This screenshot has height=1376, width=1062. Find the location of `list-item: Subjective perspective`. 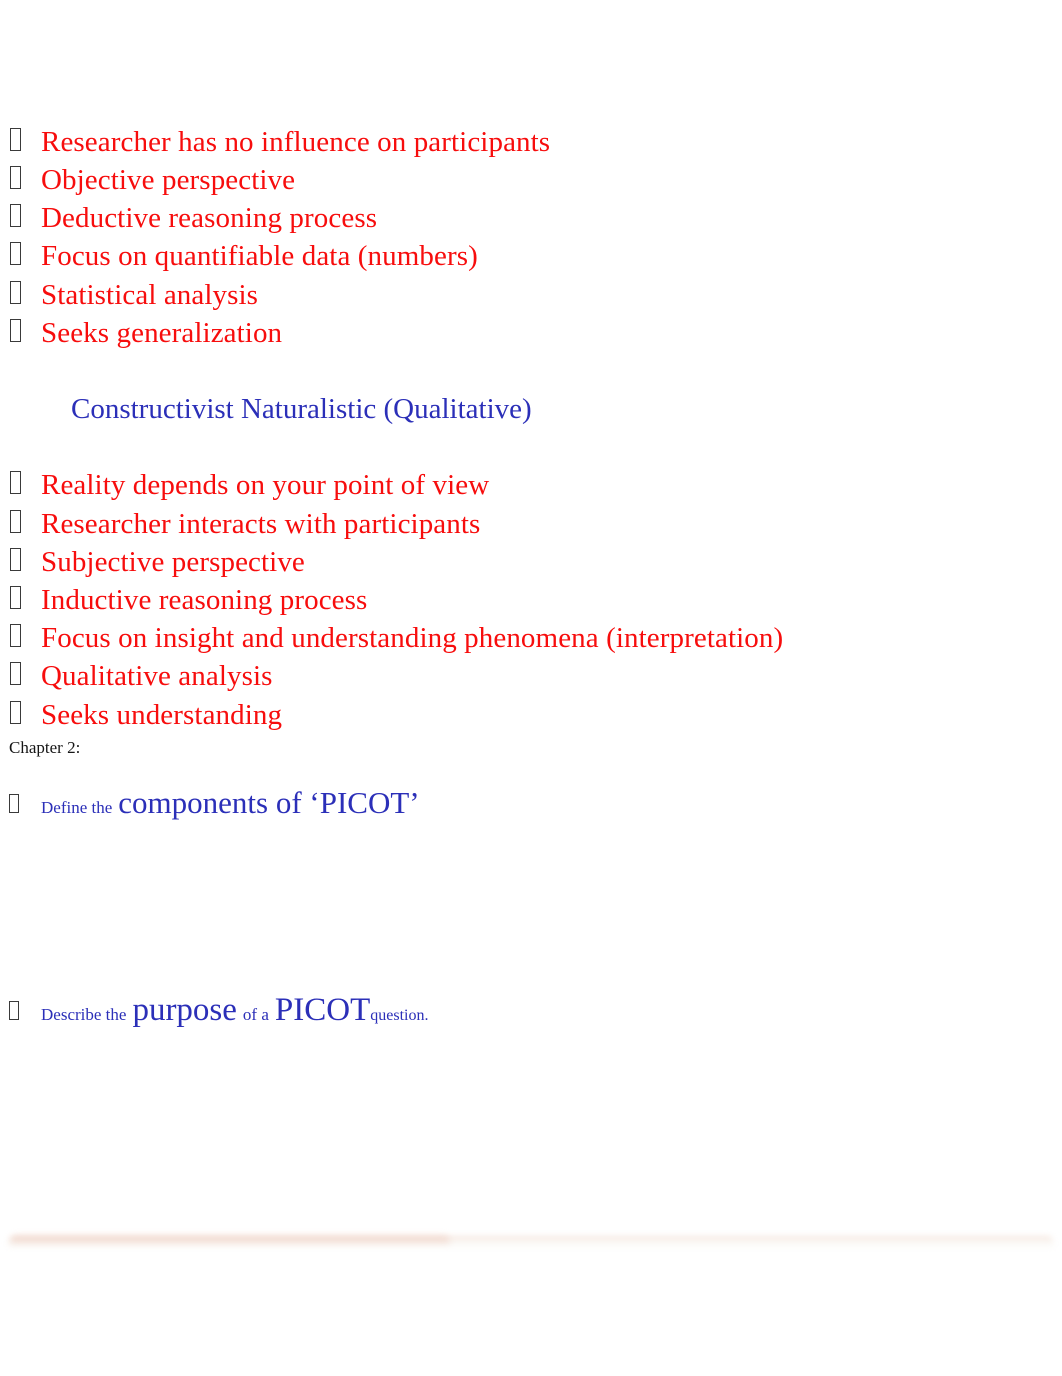

list-item: Subjective perspective is located at coordinates (157, 562).